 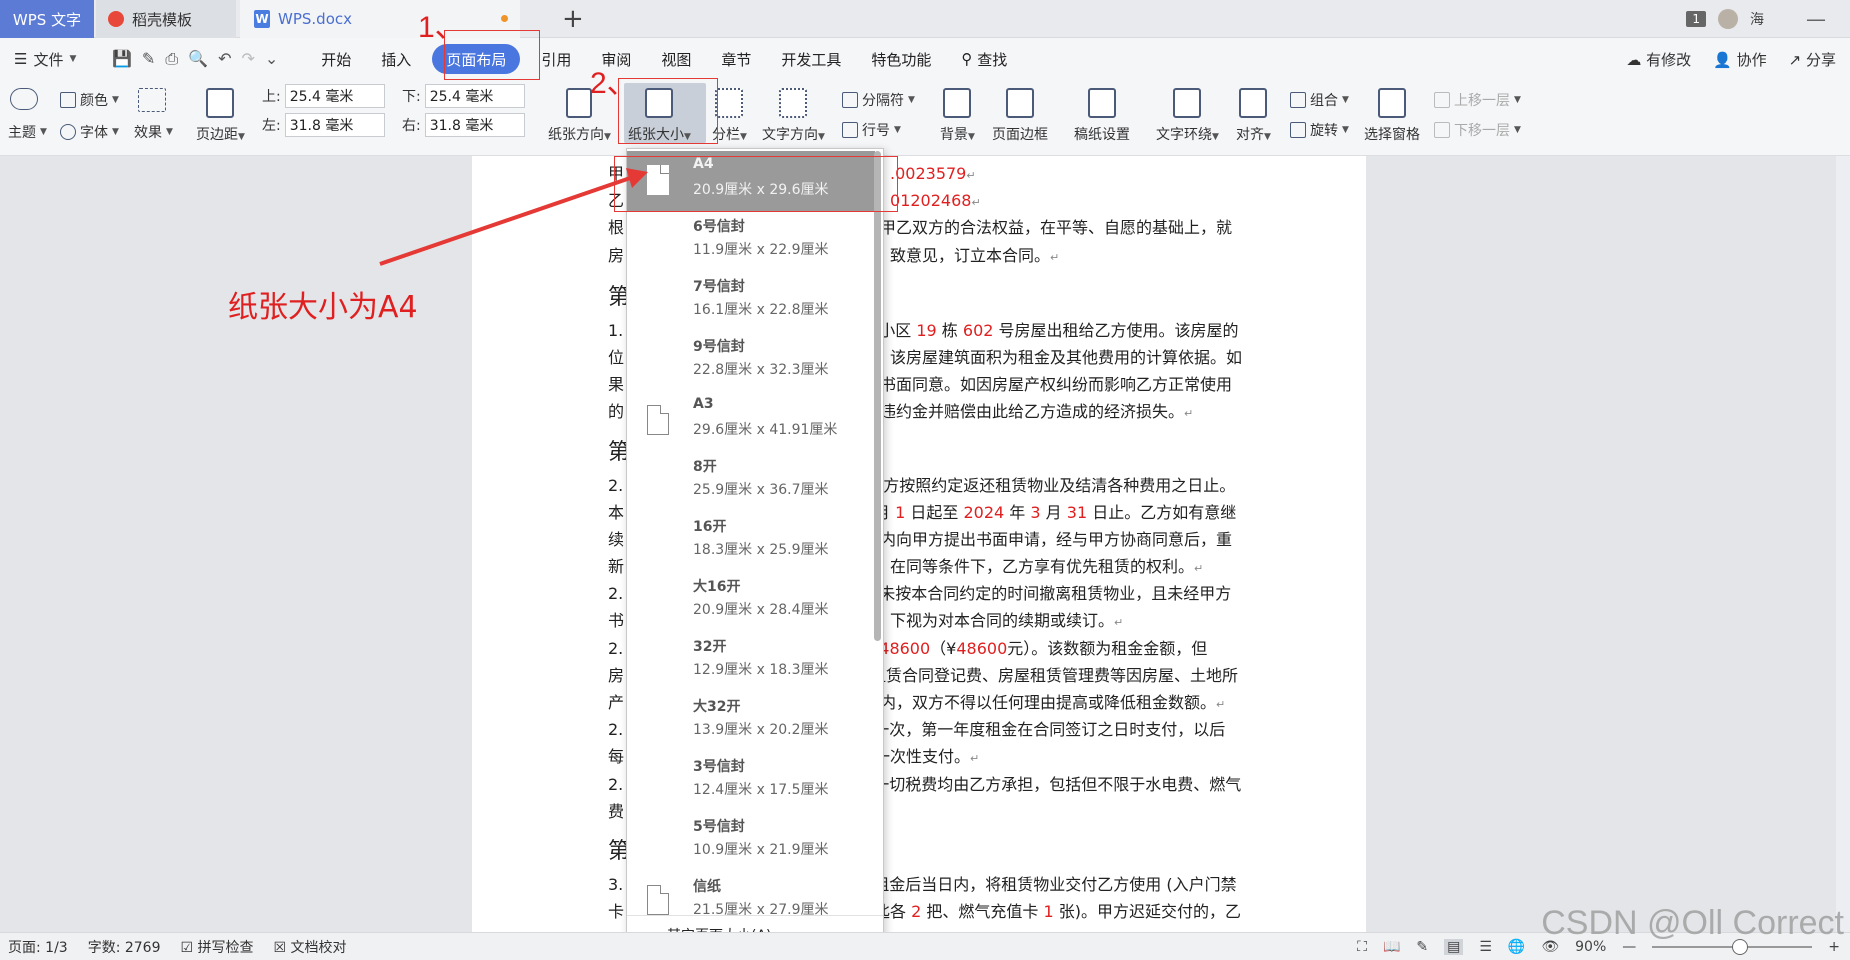 I want to click on tab-developer: 开发工具, so click(x=811, y=59).